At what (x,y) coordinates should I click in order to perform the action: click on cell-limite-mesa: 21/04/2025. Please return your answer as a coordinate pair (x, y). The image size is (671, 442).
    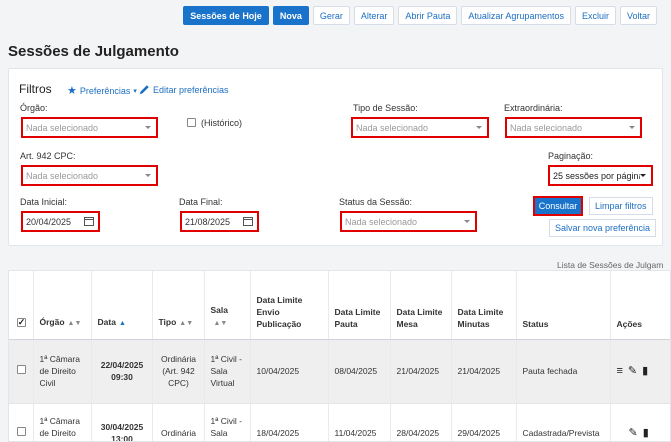
    Looking at the image, I should click on (421, 371).